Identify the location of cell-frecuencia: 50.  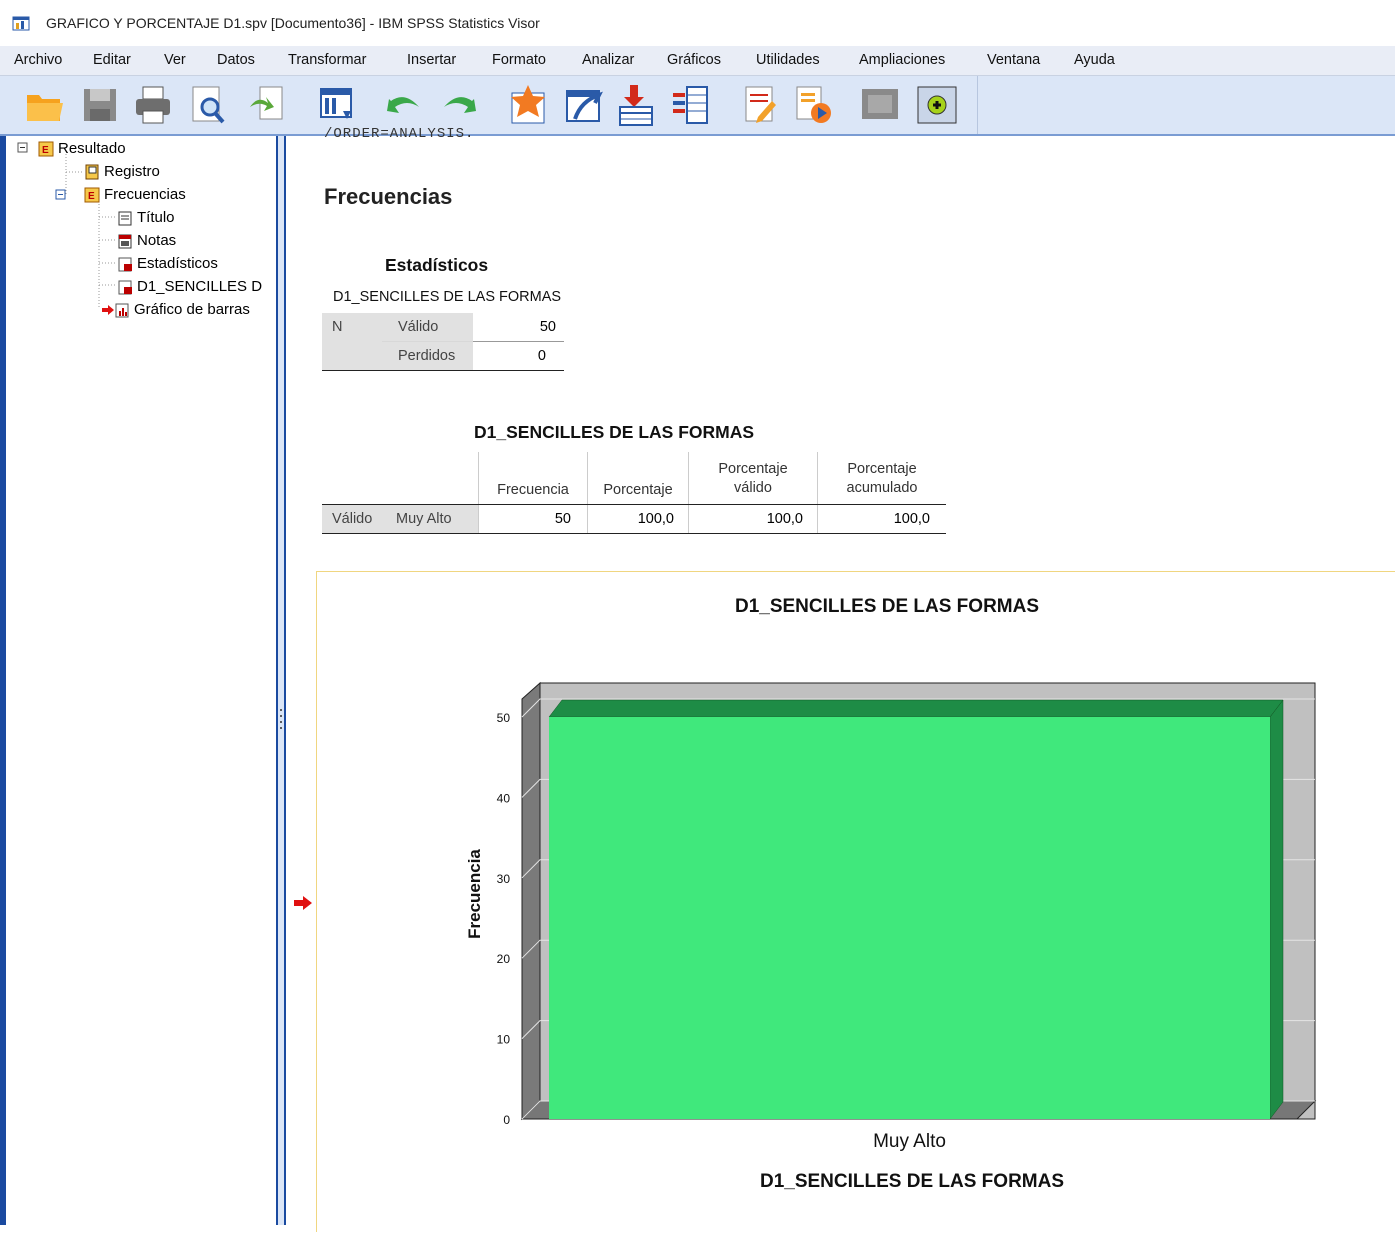
(533, 519).